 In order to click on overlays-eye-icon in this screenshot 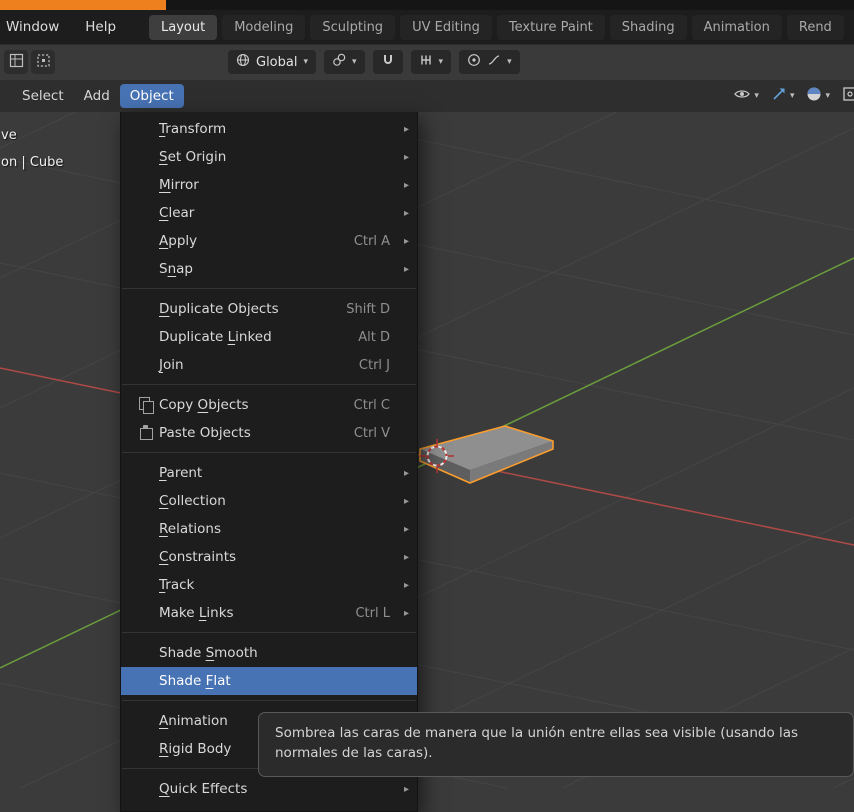, I will do `click(742, 96)`.